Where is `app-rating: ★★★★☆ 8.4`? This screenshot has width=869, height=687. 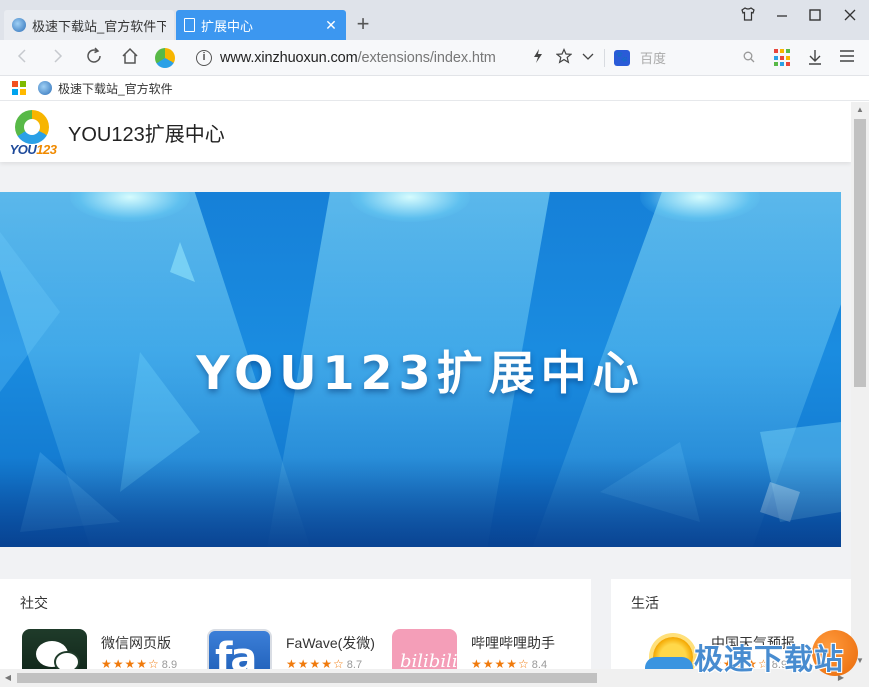 app-rating: ★★★★☆ 8.4 is located at coordinates (509, 663).